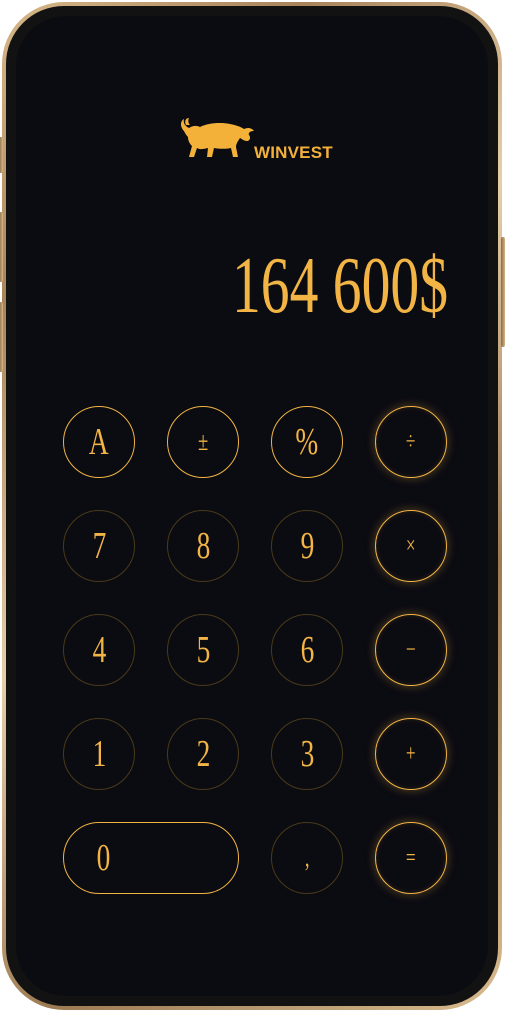 The height and width of the screenshot is (1016, 508). What do you see at coordinates (217, 137) in the screenshot?
I see `bull-icon` at bounding box center [217, 137].